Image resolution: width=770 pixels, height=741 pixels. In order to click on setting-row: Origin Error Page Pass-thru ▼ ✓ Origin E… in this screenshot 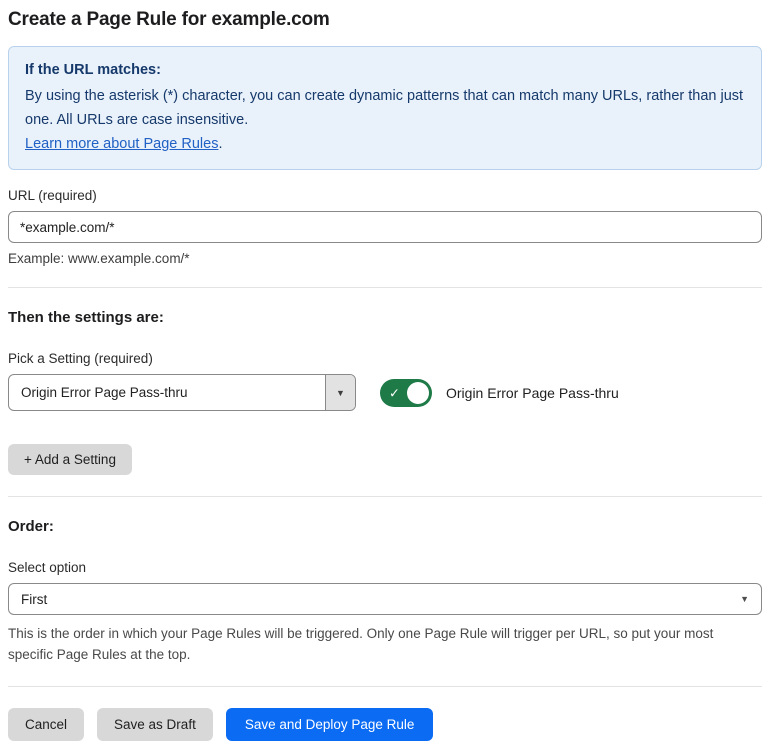, I will do `click(385, 392)`.